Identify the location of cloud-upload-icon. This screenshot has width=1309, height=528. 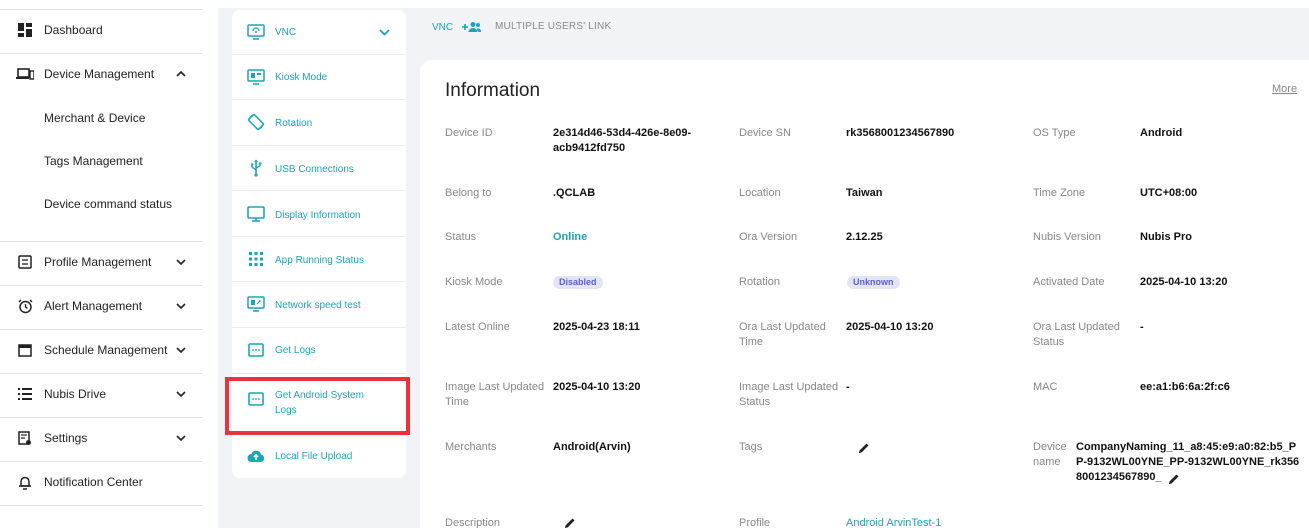
(256, 456).